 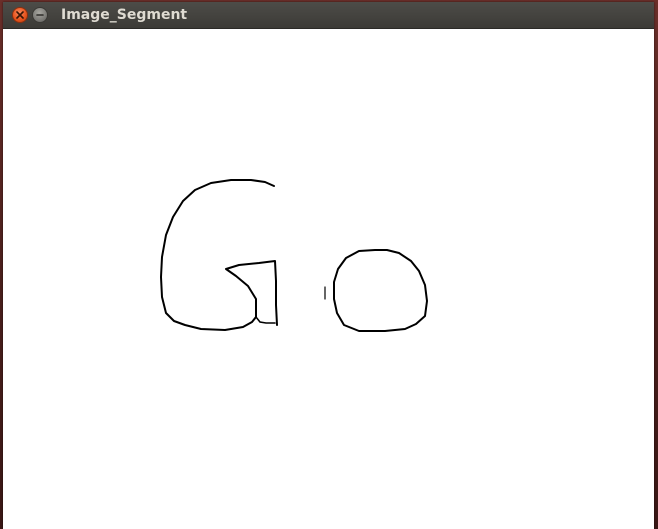 I want to click on contour-o, so click(x=380, y=290).